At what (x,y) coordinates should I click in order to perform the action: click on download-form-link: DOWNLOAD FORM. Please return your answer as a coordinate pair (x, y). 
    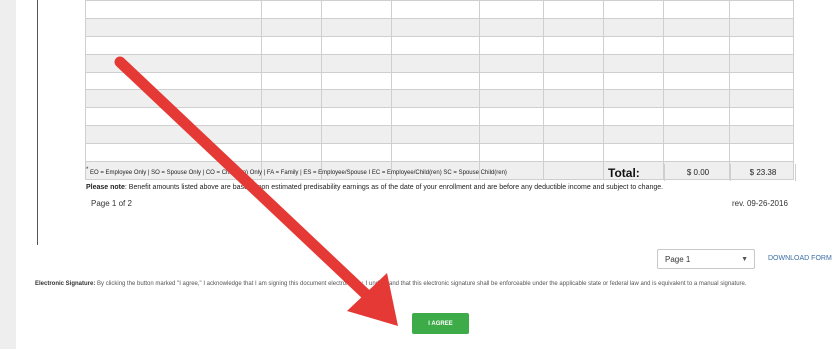
    Looking at the image, I should click on (800, 258).